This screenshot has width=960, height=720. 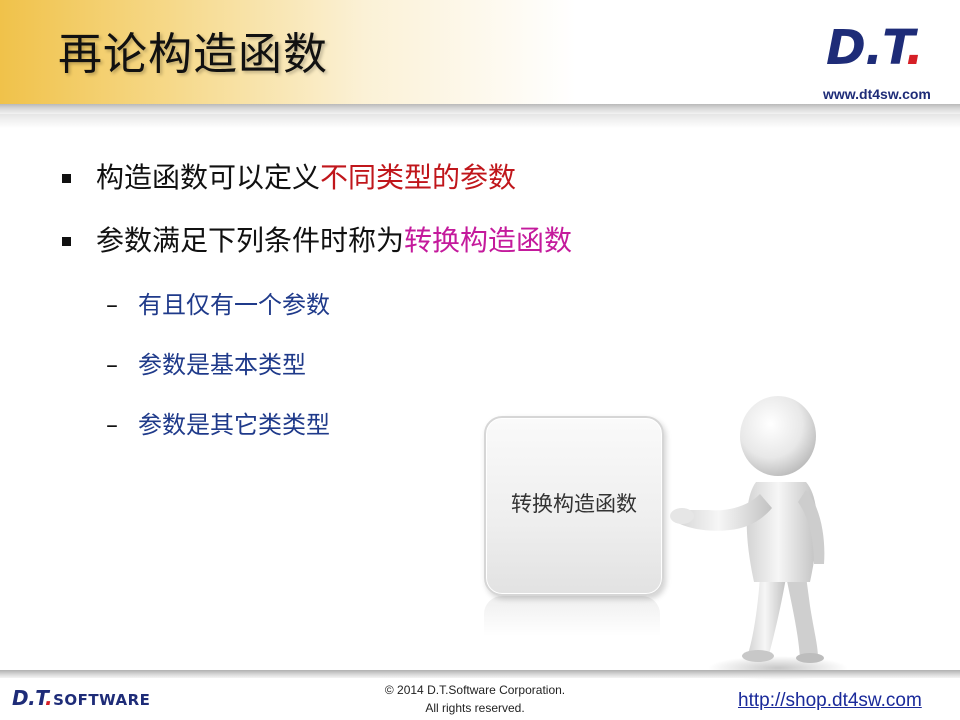 I want to click on sub-item: 参数是其它类类型, so click(x=234, y=425).